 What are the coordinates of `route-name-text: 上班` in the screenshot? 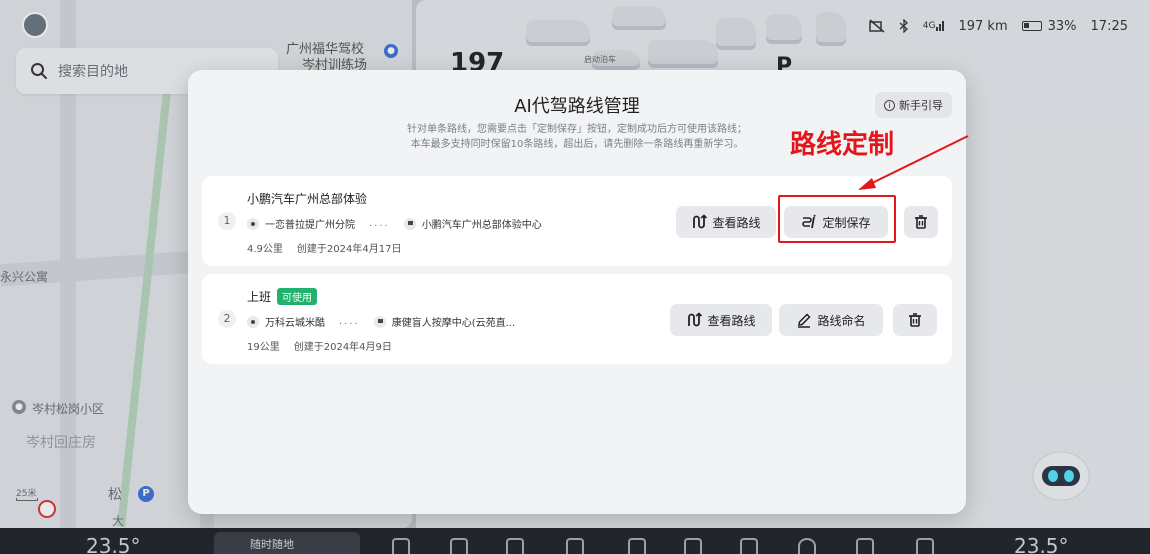 It's located at (259, 297).